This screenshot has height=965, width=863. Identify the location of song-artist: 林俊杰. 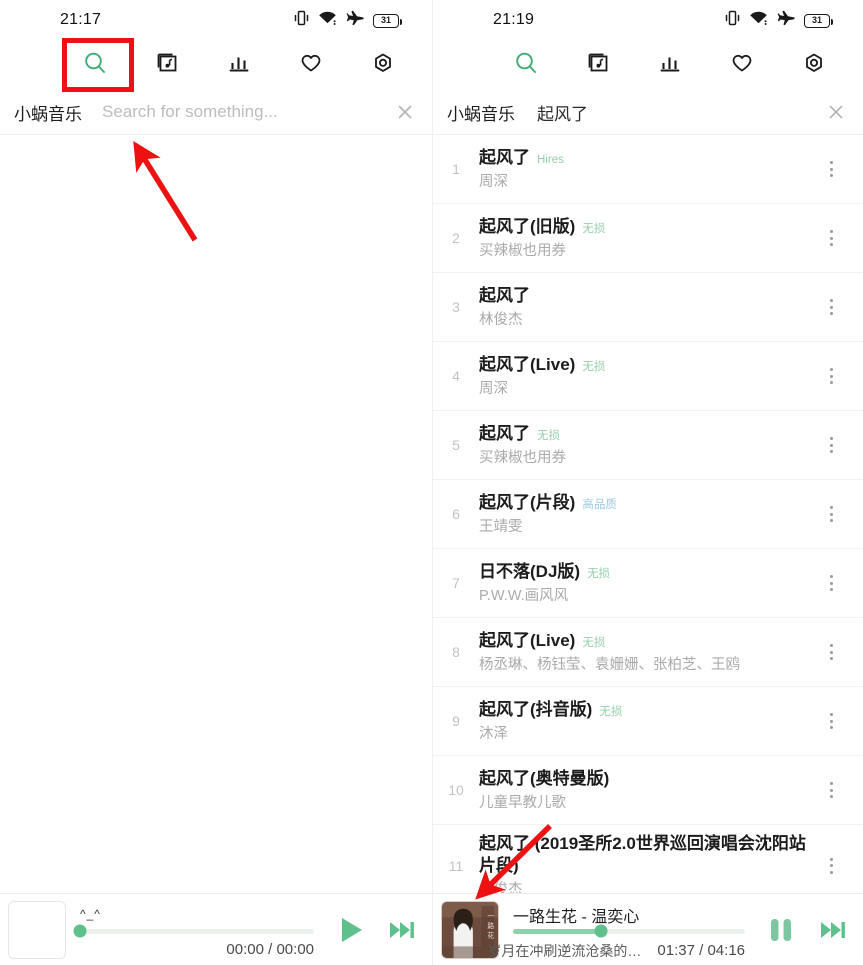
(501, 319).